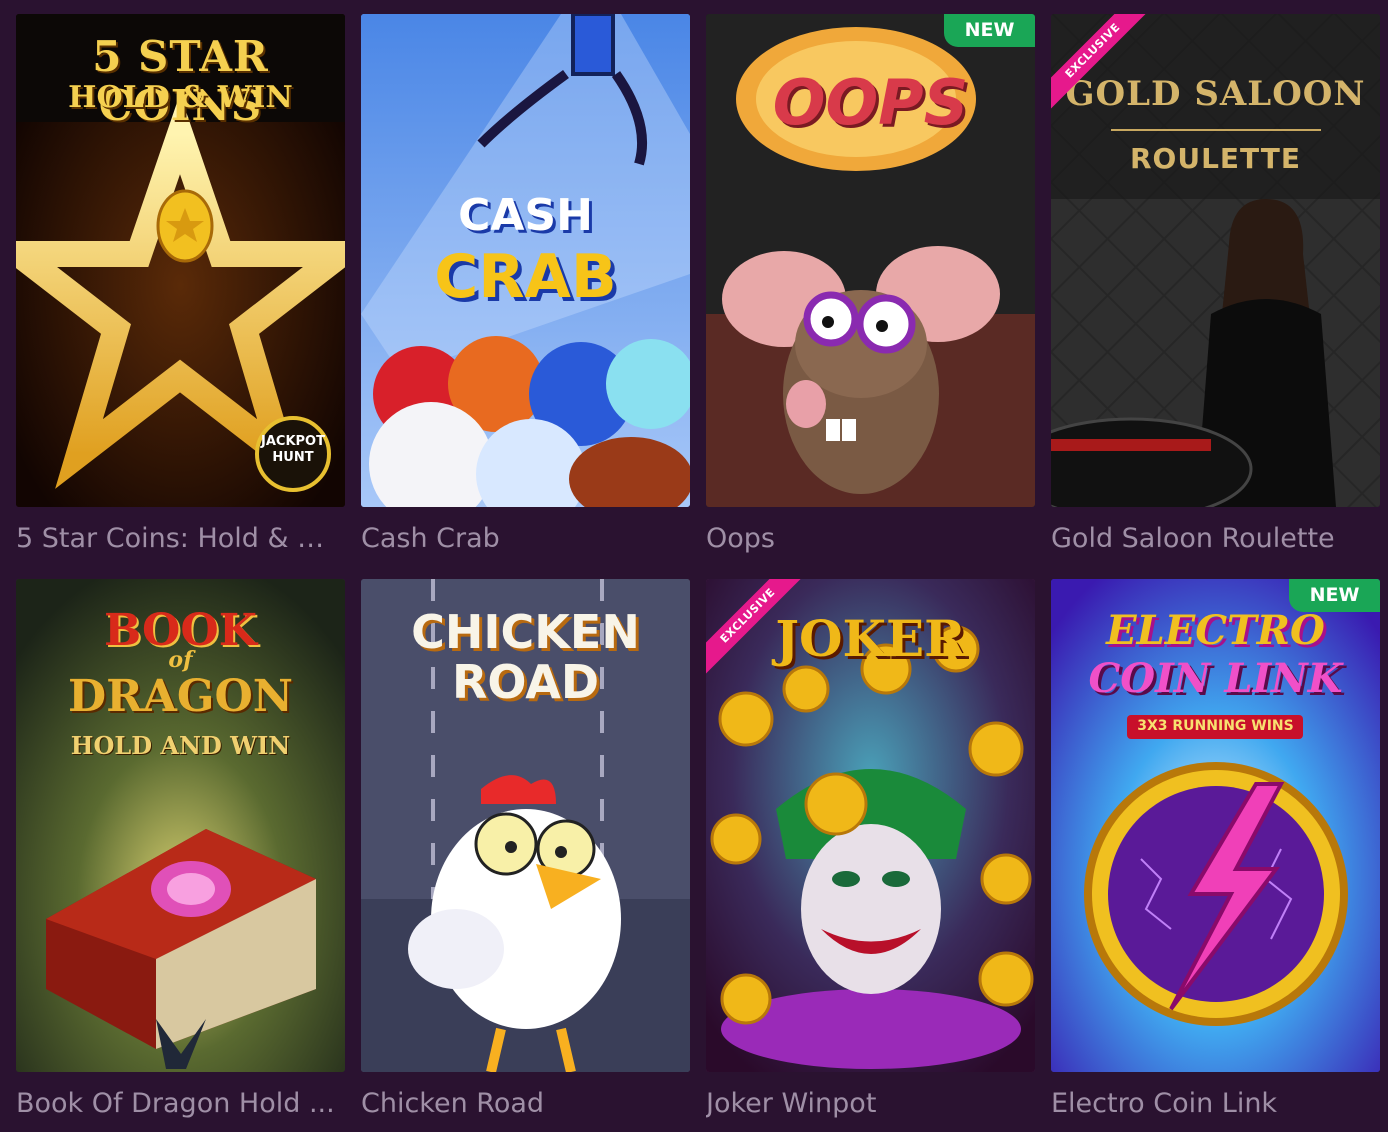 The image size is (1388, 1132). What do you see at coordinates (525, 215) in the screenshot?
I see `art-title: CASH` at bounding box center [525, 215].